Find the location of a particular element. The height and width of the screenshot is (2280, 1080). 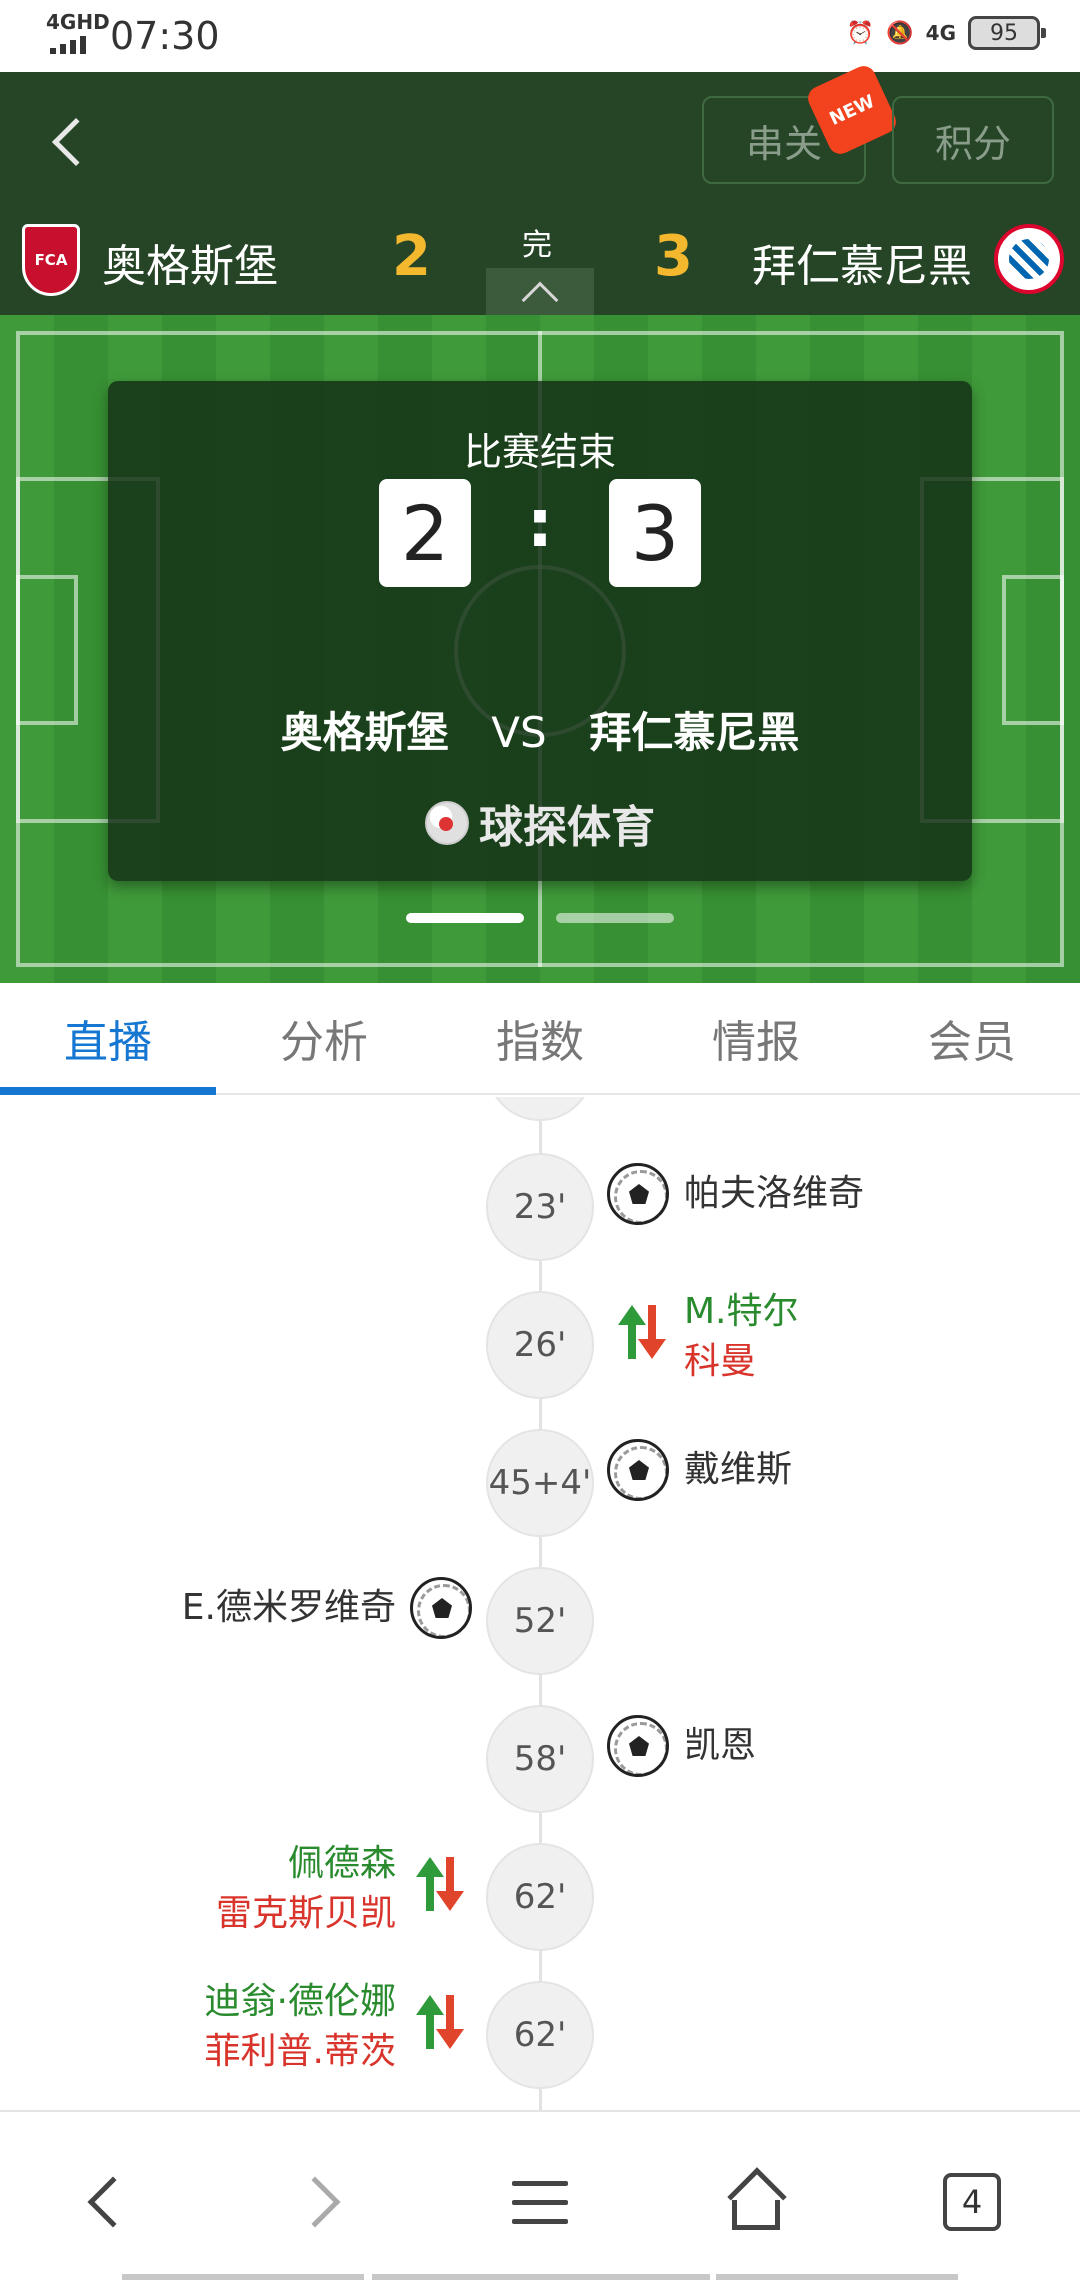

tab-intel: 情报 is located at coordinates (756, 1038).